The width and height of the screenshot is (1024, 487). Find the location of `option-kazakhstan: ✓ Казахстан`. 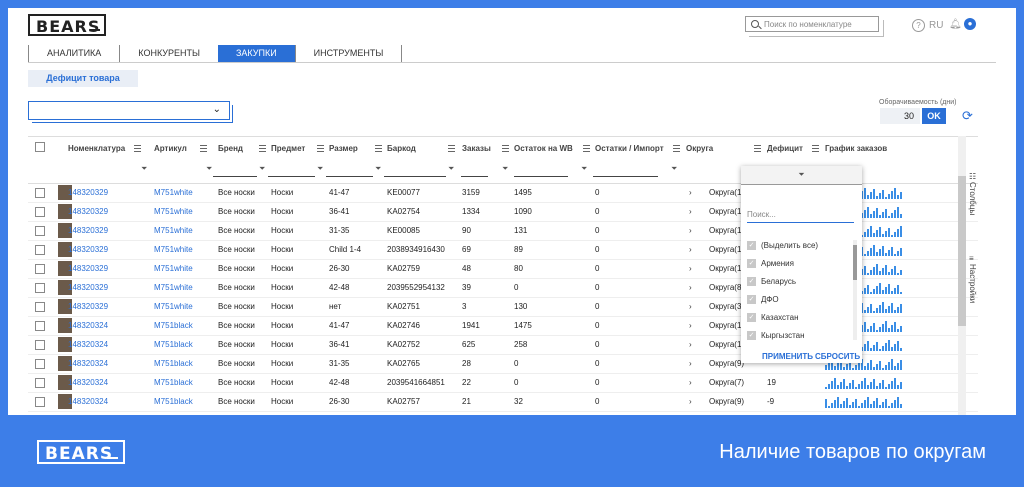

option-kazakhstan: ✓ Казахстан is located at coordinates (773, 320).